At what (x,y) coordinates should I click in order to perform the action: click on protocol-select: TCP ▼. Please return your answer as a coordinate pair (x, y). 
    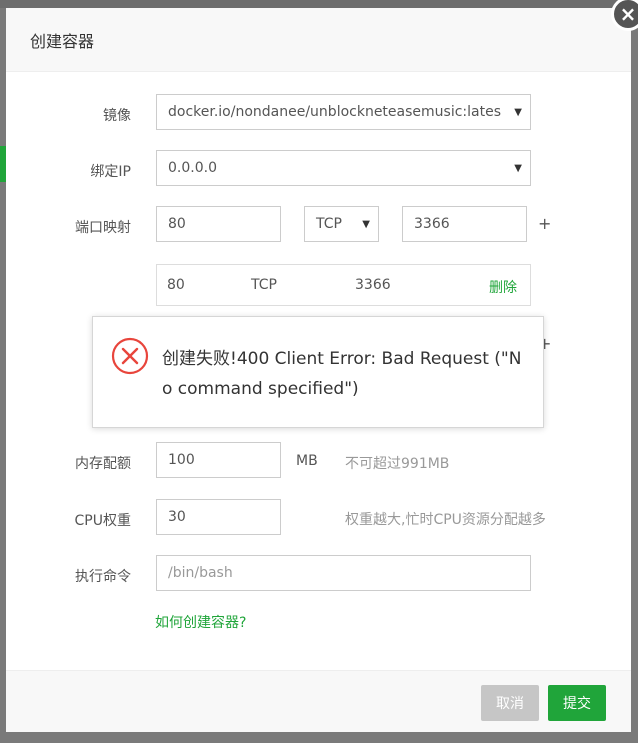
    Looking at the image, I should click on (341, 224).